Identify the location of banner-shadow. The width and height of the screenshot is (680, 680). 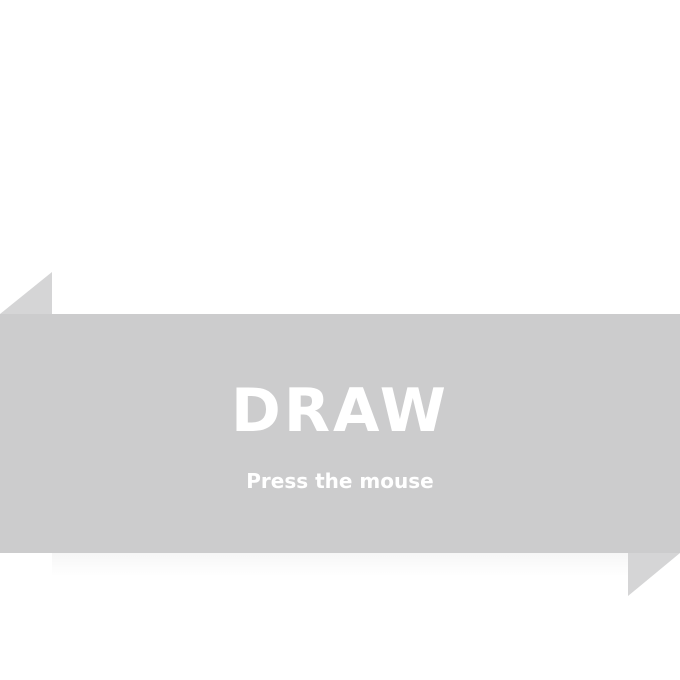
(340, 565).